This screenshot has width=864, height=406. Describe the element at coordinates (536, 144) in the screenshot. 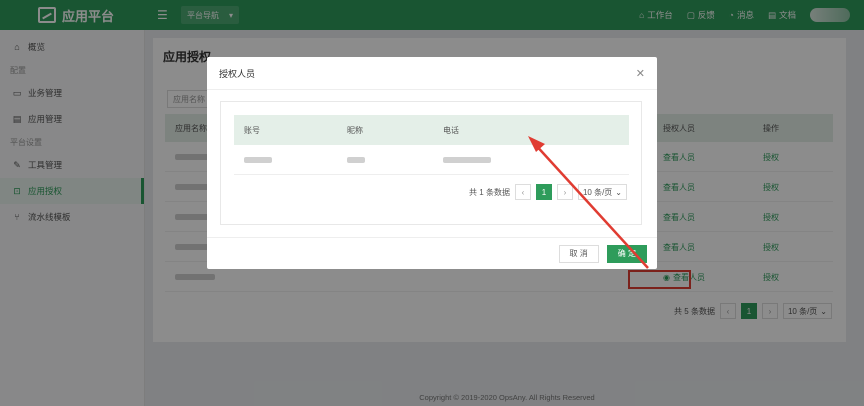

I see `arrow-head` at that location.